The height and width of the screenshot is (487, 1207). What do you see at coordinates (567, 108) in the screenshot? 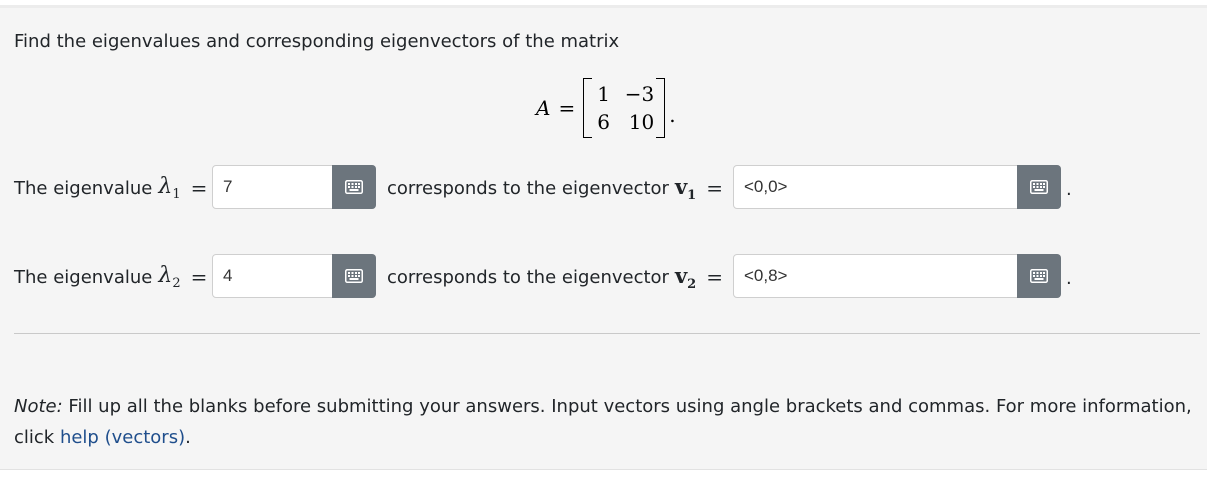
I see `matrix-equals: =` at bounding box center [567, 108].